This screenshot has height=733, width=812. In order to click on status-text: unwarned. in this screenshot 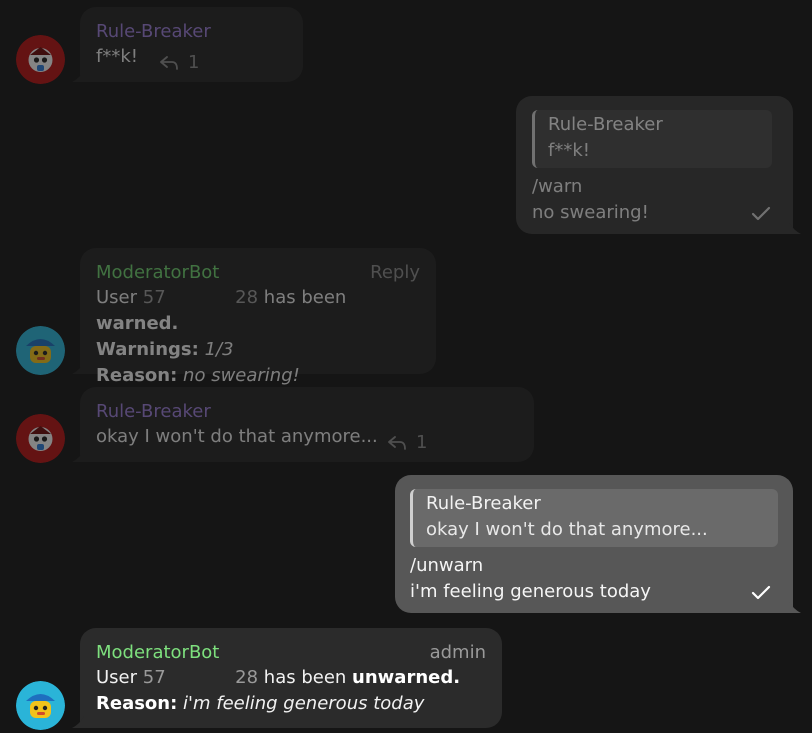, I will do `click(406, 677)`.